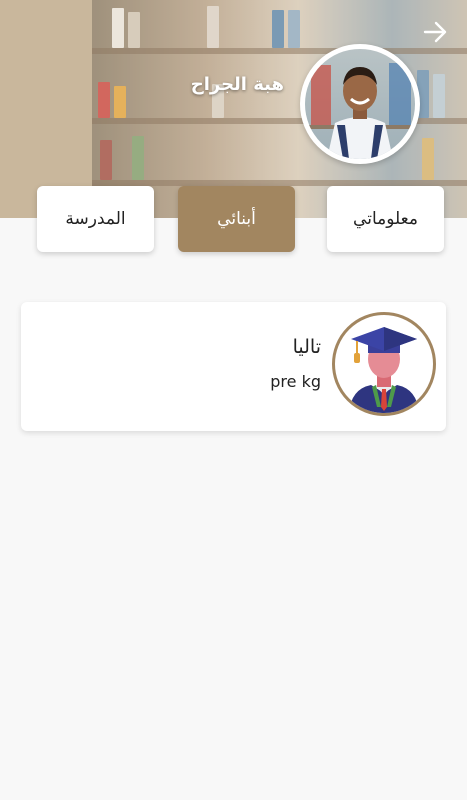 The width and height of the screenshot is (467, 800). I want to click on tab-my-children: أبنائي, so click(236, 219).